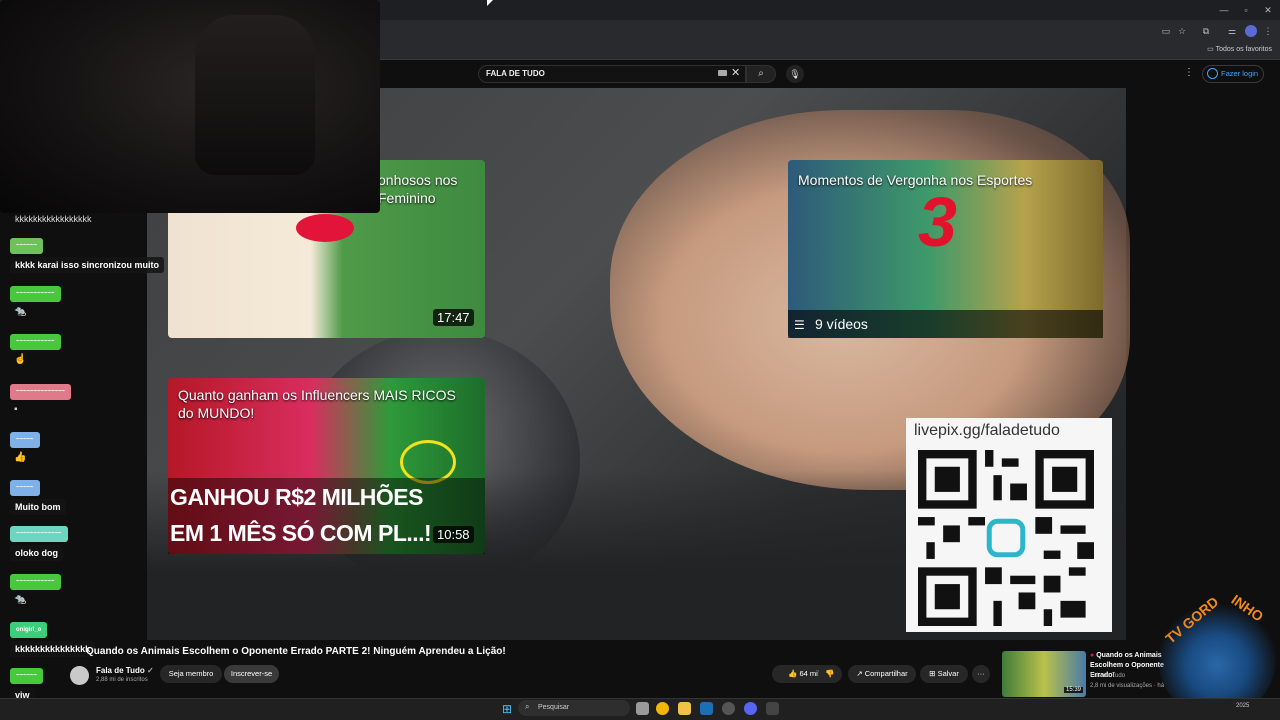  I want to click on subscriber-count: 2,88 mi de inscritos, so click(122, 680).